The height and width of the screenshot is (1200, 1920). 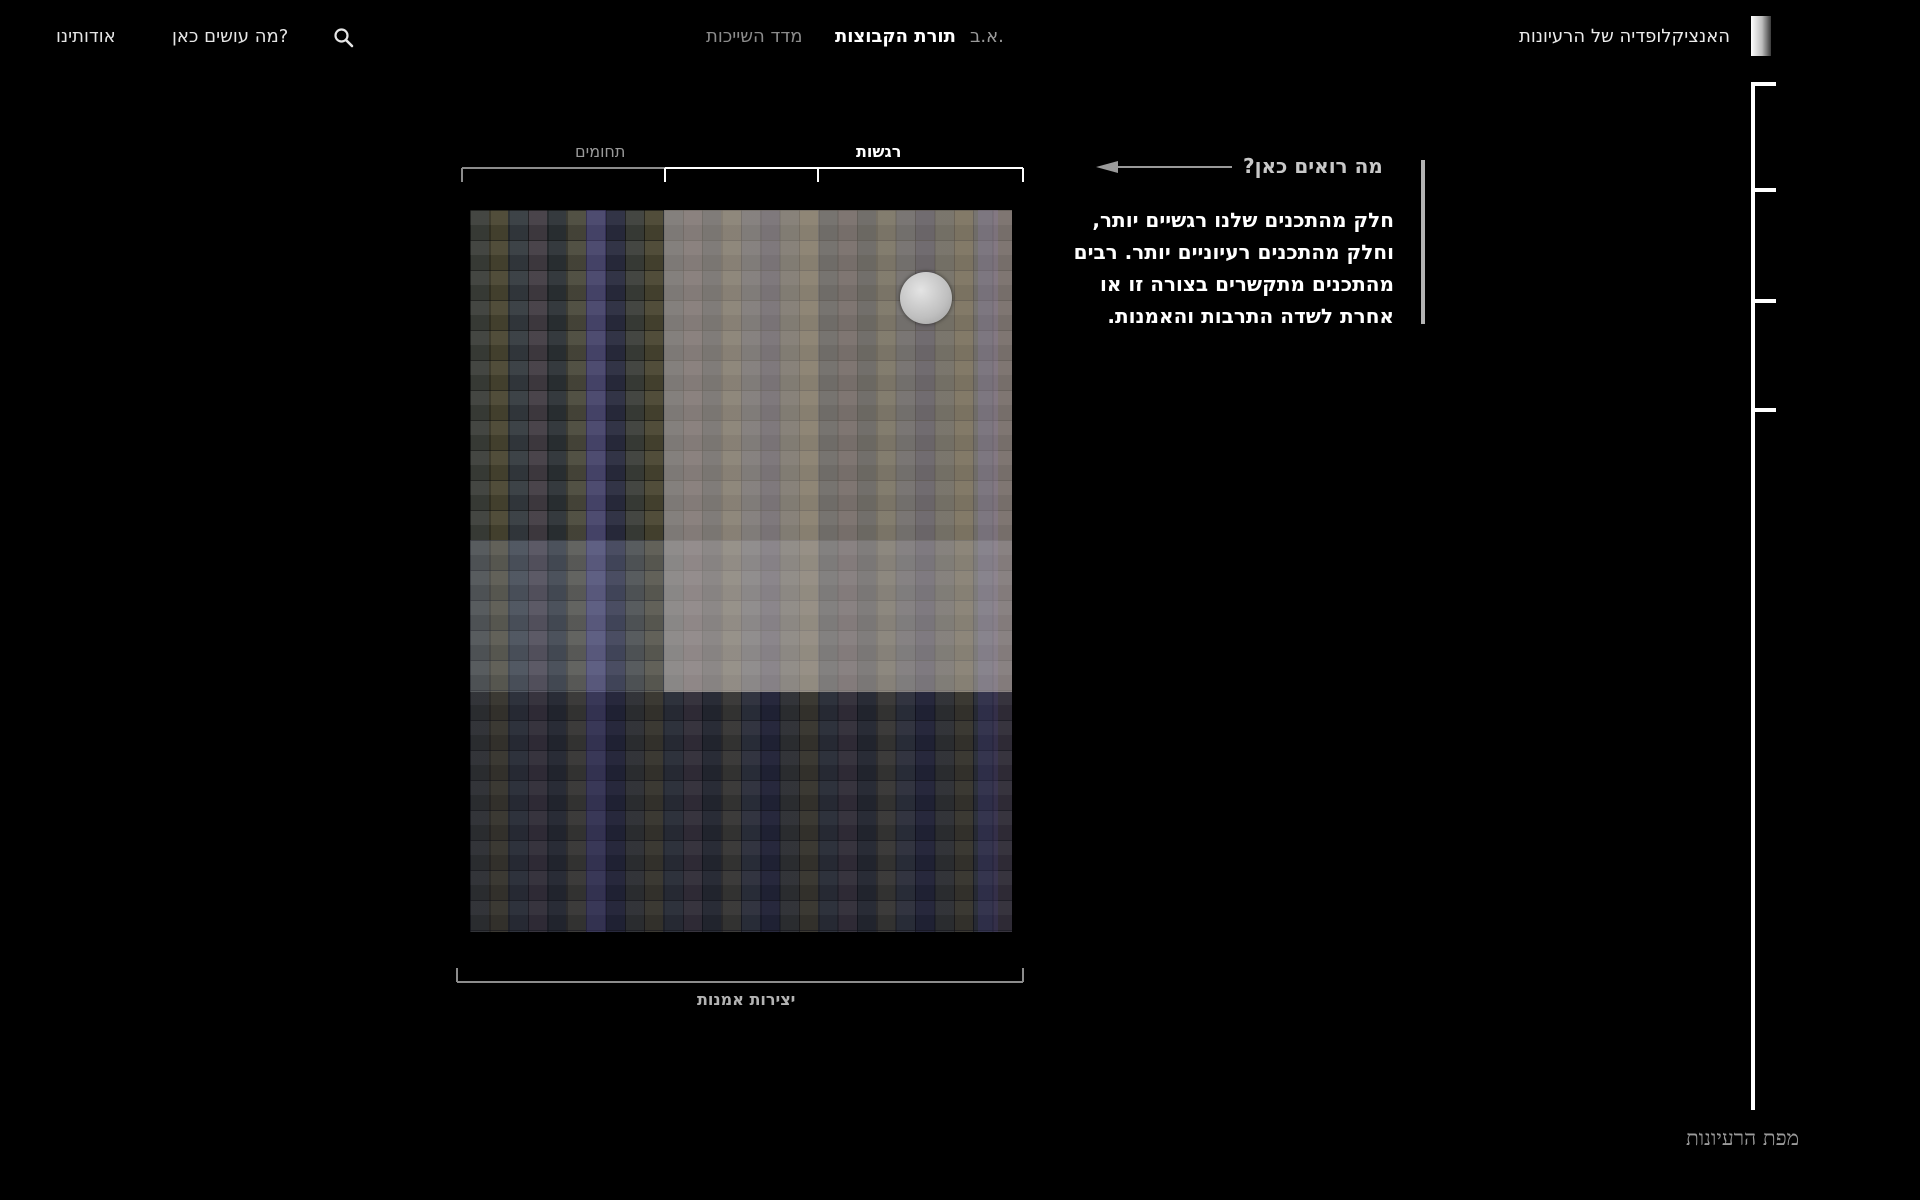 What do you see at coordinates (600, 151) in the screenshot?
I see `axis-label-domains: תחומים` at bounding box center [600, 151].